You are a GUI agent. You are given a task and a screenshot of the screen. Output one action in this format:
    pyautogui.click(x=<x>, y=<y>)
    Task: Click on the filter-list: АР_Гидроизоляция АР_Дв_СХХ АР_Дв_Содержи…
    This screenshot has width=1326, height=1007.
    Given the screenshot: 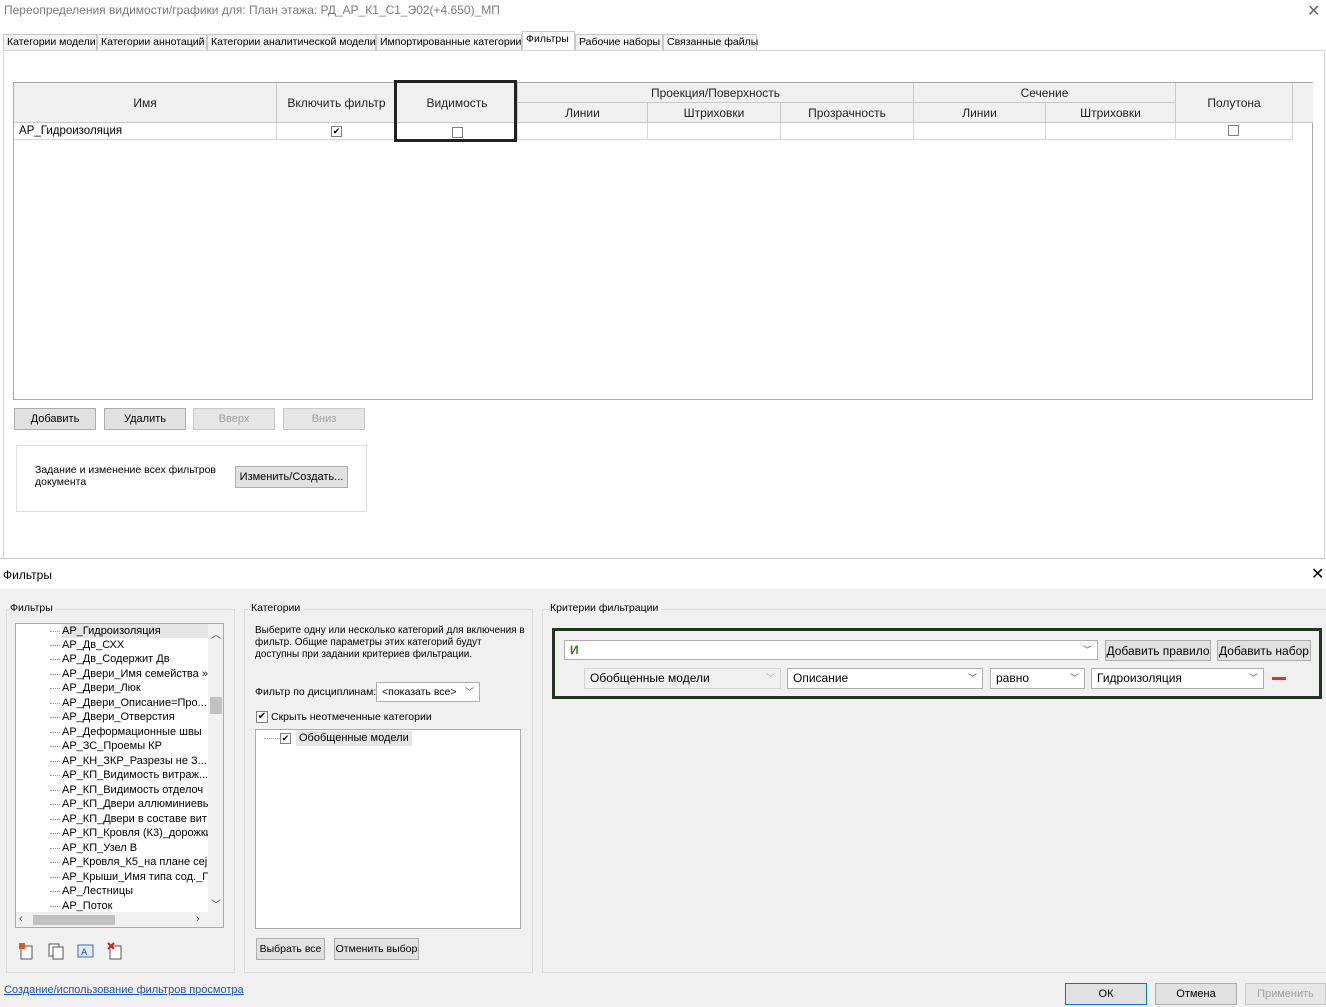 What is the action you would take?
    pyautogui.click(x=119, y=775)
    